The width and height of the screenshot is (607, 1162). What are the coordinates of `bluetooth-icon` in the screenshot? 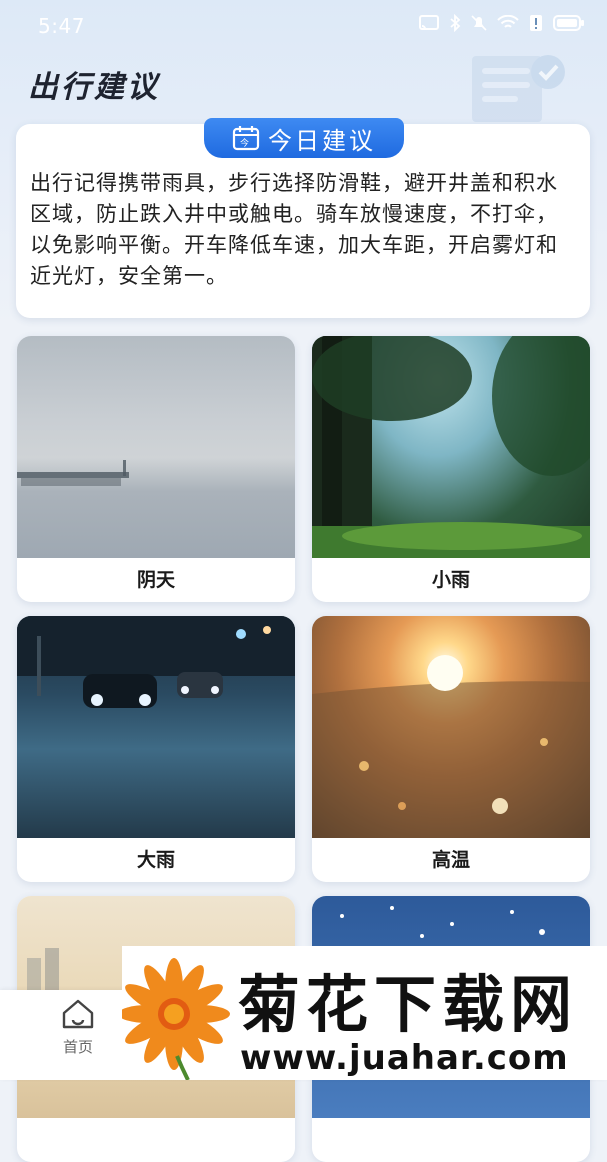 It's located at (455, 23).